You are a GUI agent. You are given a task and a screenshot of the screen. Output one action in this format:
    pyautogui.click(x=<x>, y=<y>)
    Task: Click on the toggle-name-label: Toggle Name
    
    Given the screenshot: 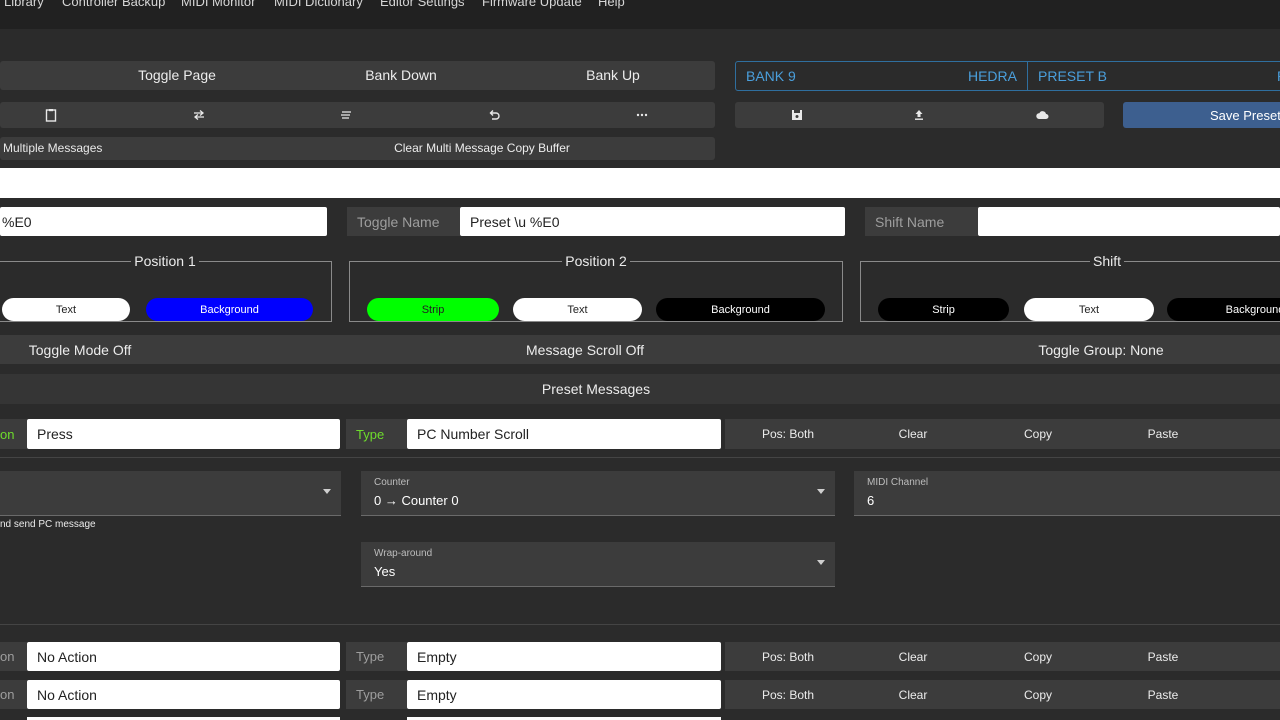 What is the action you would take?
    pyautogui.click(x=403, y=221)
    